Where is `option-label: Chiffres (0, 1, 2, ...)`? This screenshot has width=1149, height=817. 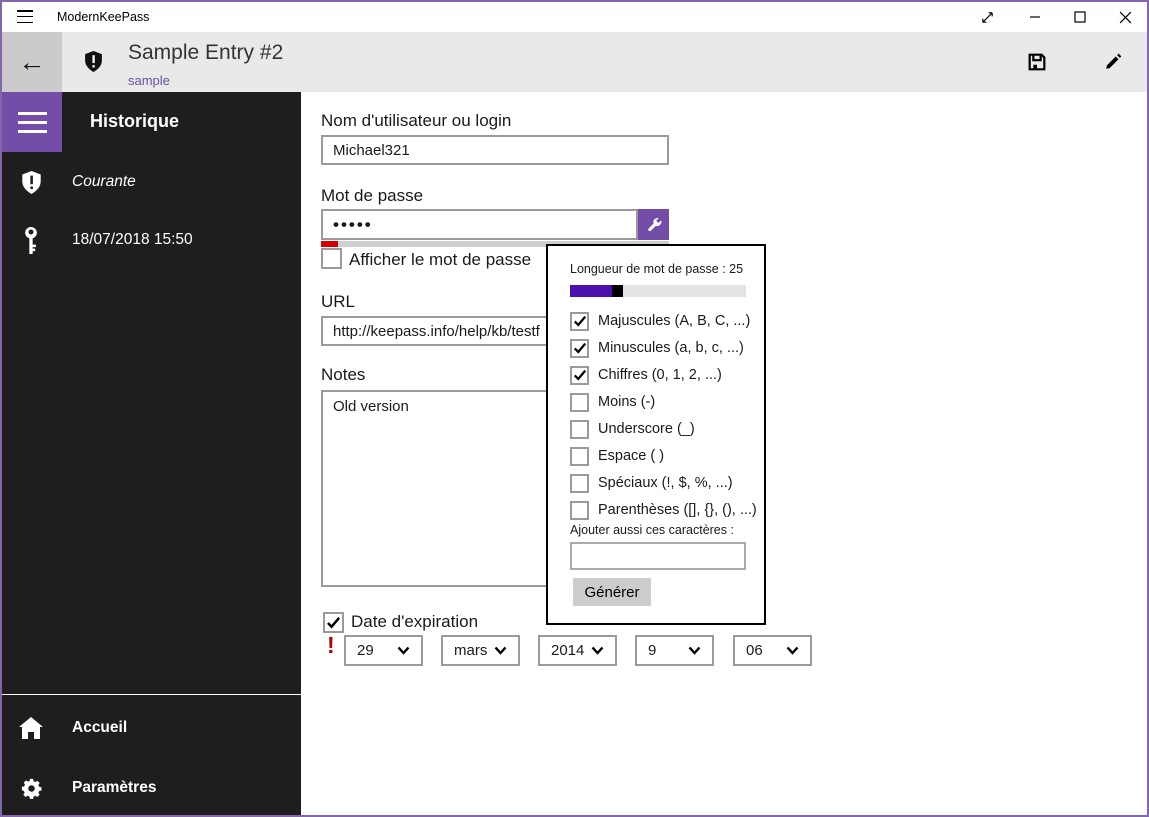 option-label: Chiffres (0, 1, 2, ...) is located at coordinates (660, 375).